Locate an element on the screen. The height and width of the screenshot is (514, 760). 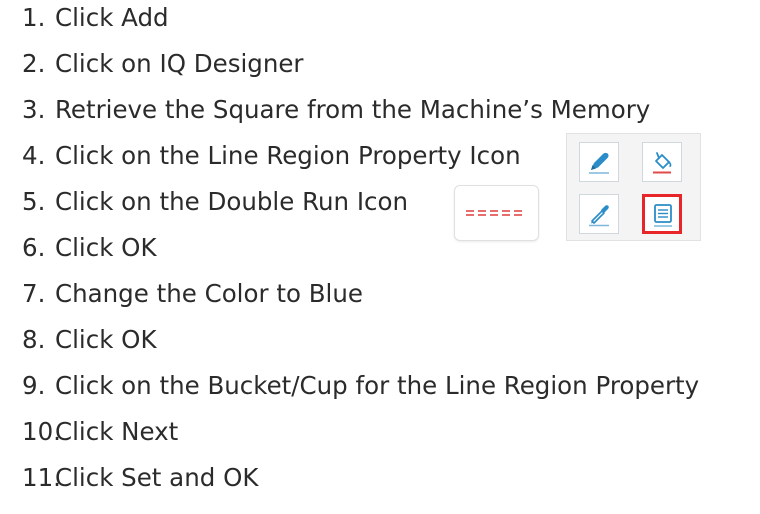
line-region-property-icon is located at coordinates (662, 214).